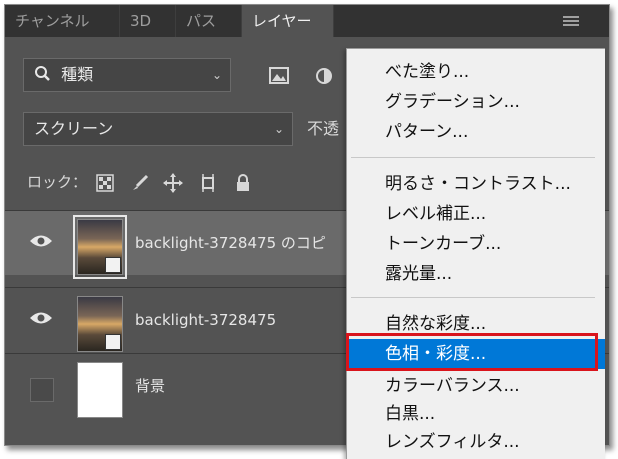 The height and width of the screenshot is (459, 618). Describe the element at coordinates (230, 243) in the screenshot. I see `layer-name: backlight-3728475 のコピ` at that location.